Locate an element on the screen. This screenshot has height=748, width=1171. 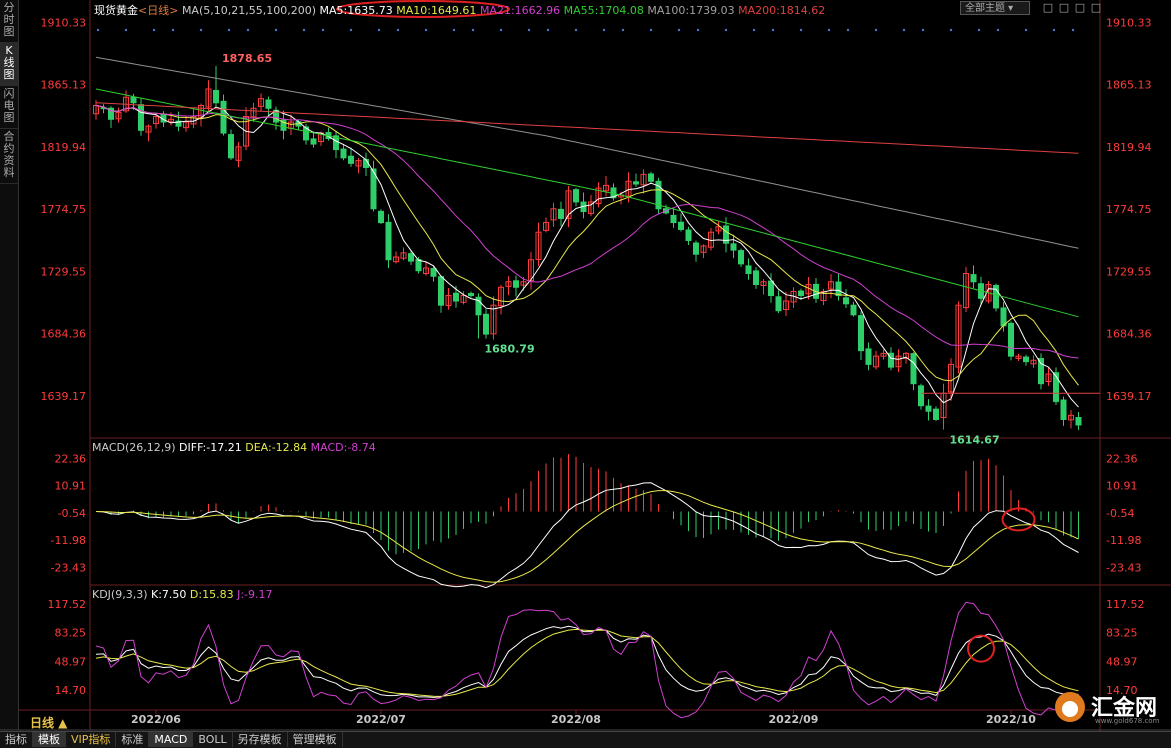
theme-dropdown: 全部主题 ▾ is located at coordinates (995, 8).